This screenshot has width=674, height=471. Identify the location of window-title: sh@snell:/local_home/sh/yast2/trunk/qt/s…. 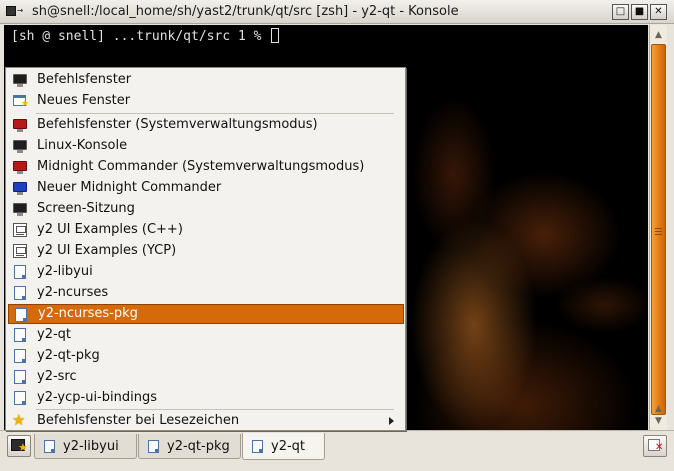
(245, 11).